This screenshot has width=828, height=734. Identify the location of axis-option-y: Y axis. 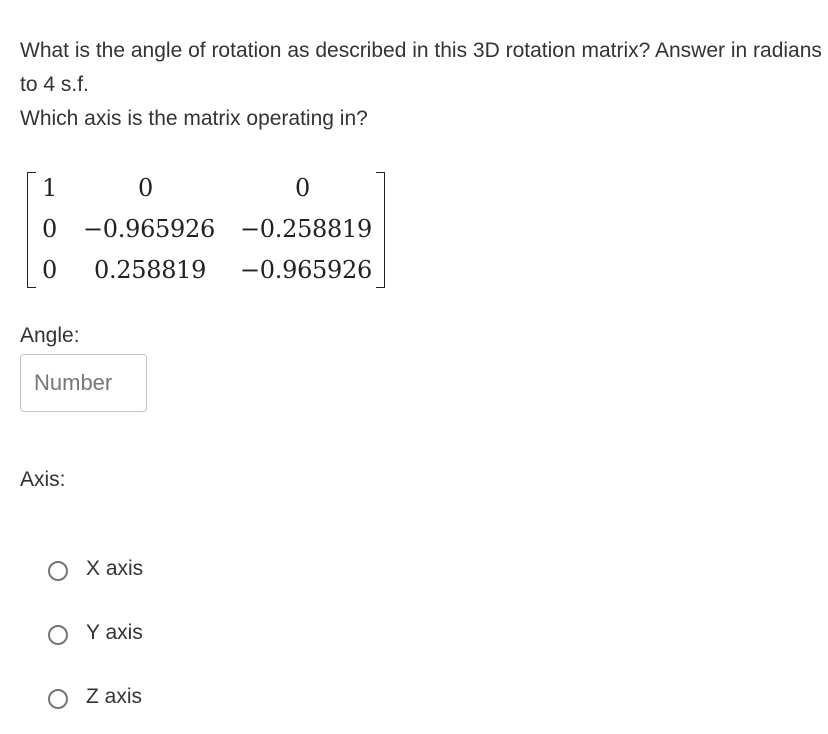
(148, 635).